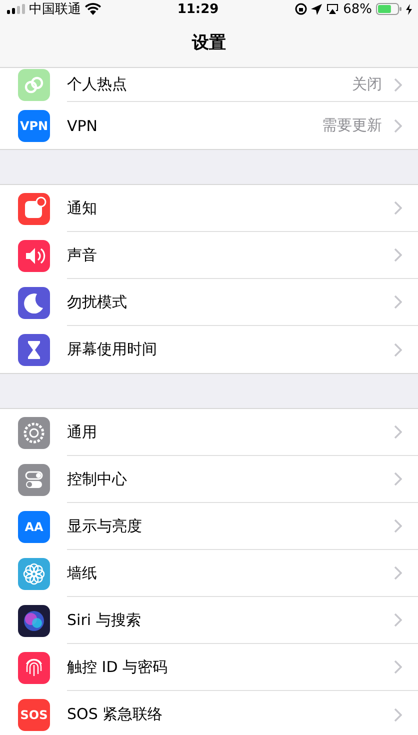 Image resolution: width=418 pixels, height=735 pixels. Describe the element at coordinates (209, 125) in the screenshot. I see `settings-row: VPN VPN 需要更新` at that location.